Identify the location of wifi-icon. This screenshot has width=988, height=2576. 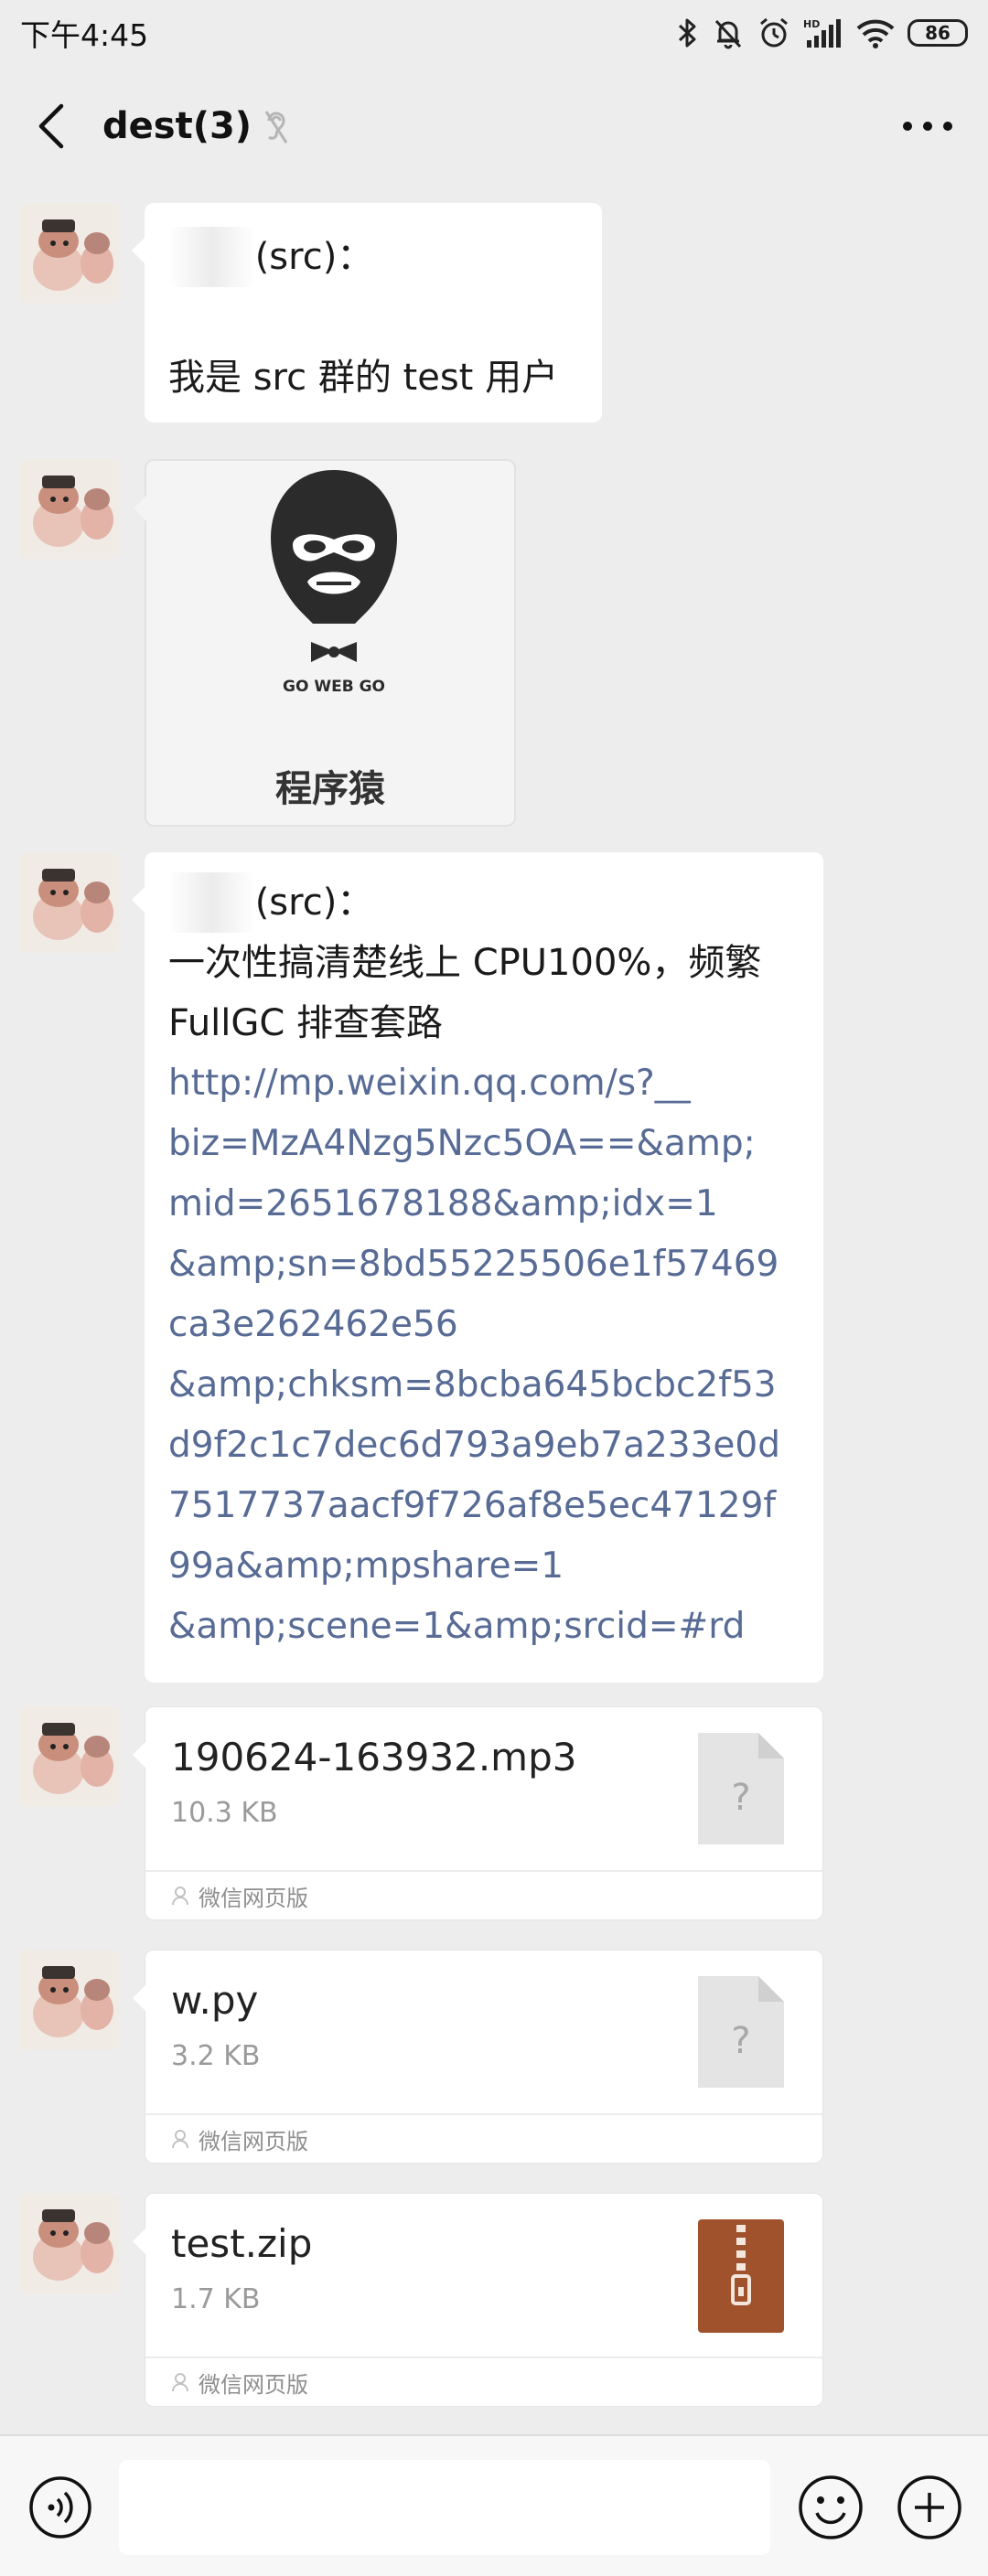
(876, 32).